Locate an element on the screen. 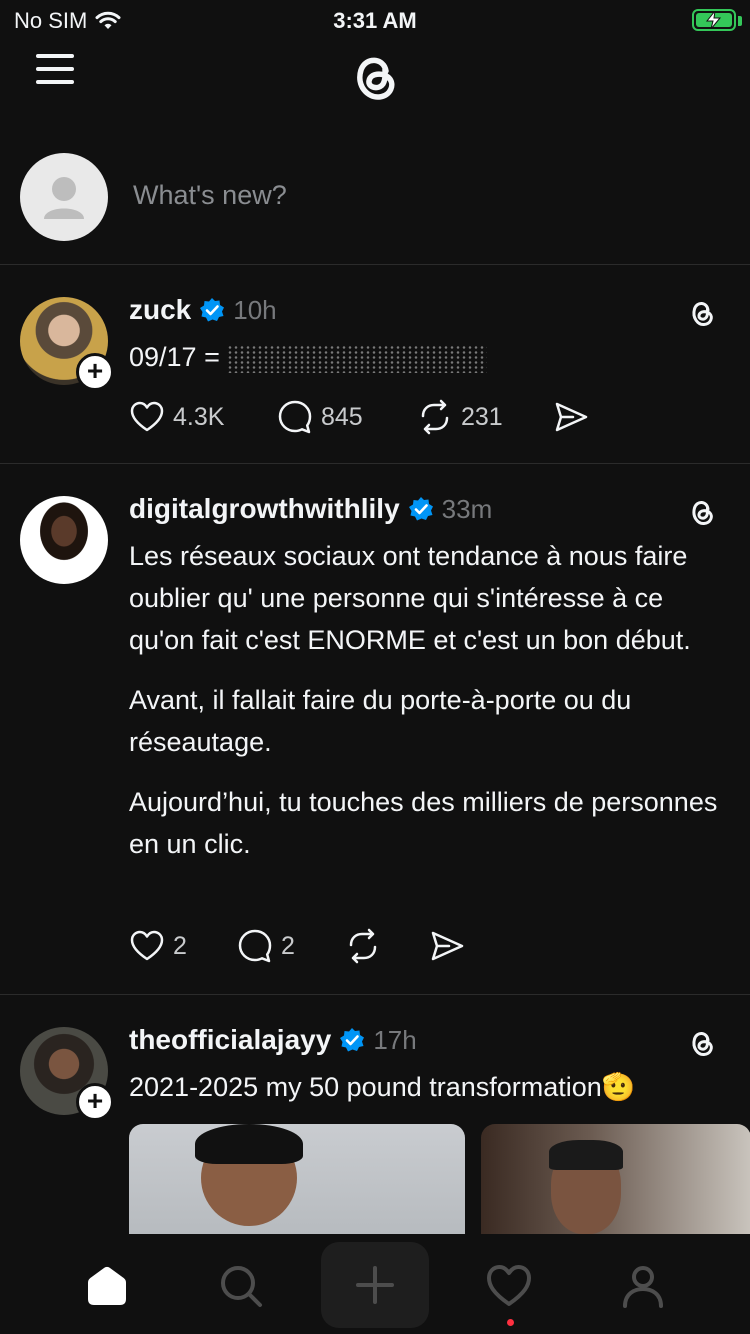 Image resolution: width=750 pixels, height=1334 pixels. obscured-text is located at coordinates (357, 358).